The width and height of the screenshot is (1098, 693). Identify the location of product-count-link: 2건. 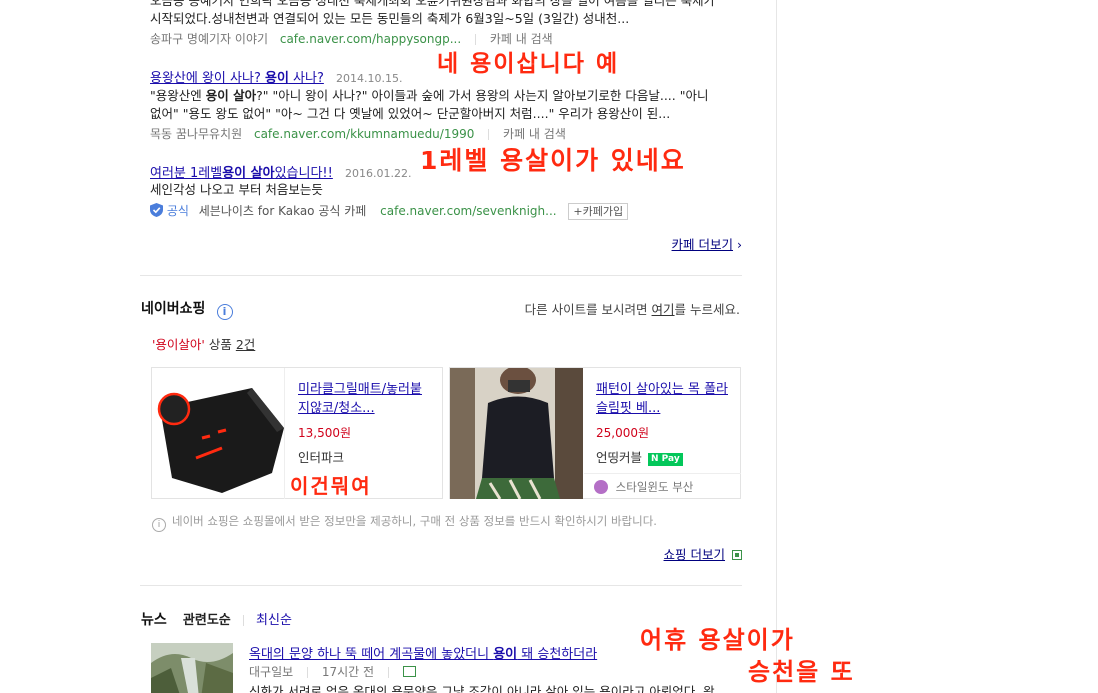
(245, 344).